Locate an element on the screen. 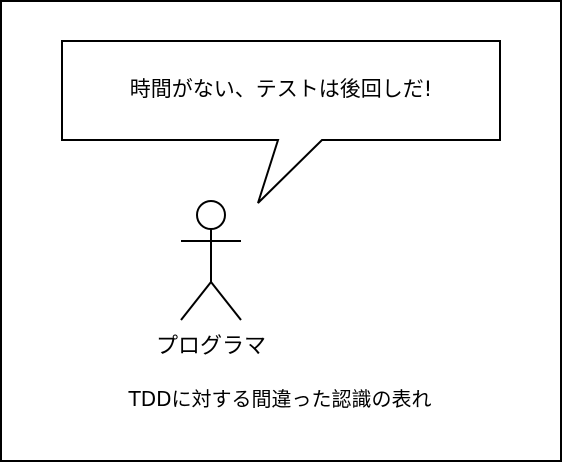 The height and width of the screenshot is (462, 562). speech-bubble-text: 時間がない、テストは後回しだ! is located at coordinates (281, 89).